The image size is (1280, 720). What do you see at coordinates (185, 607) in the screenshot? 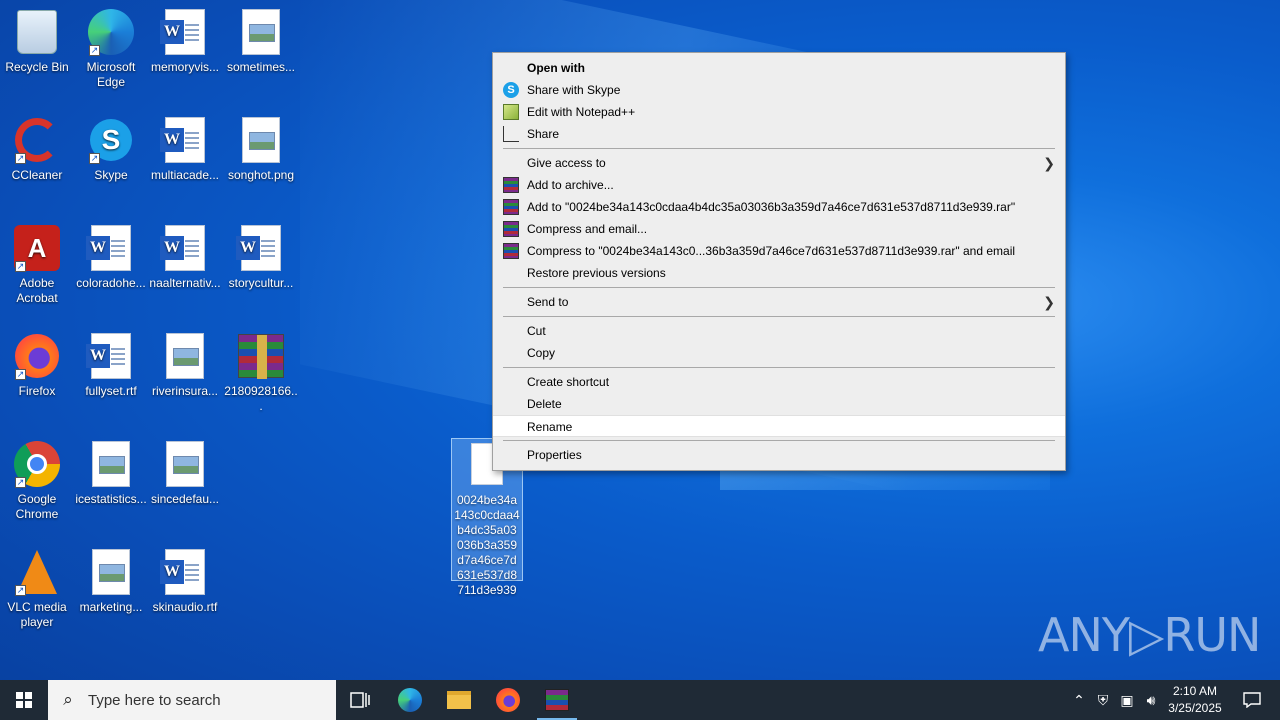
I see `desktop-icon-label: skinaudio.rtf` at bounding box center [185, 607].